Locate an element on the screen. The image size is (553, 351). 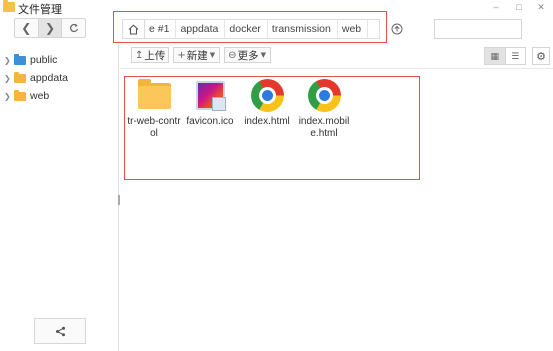
file-item-tr-web-control: tr-web-control is located at coordinates (154, 109).